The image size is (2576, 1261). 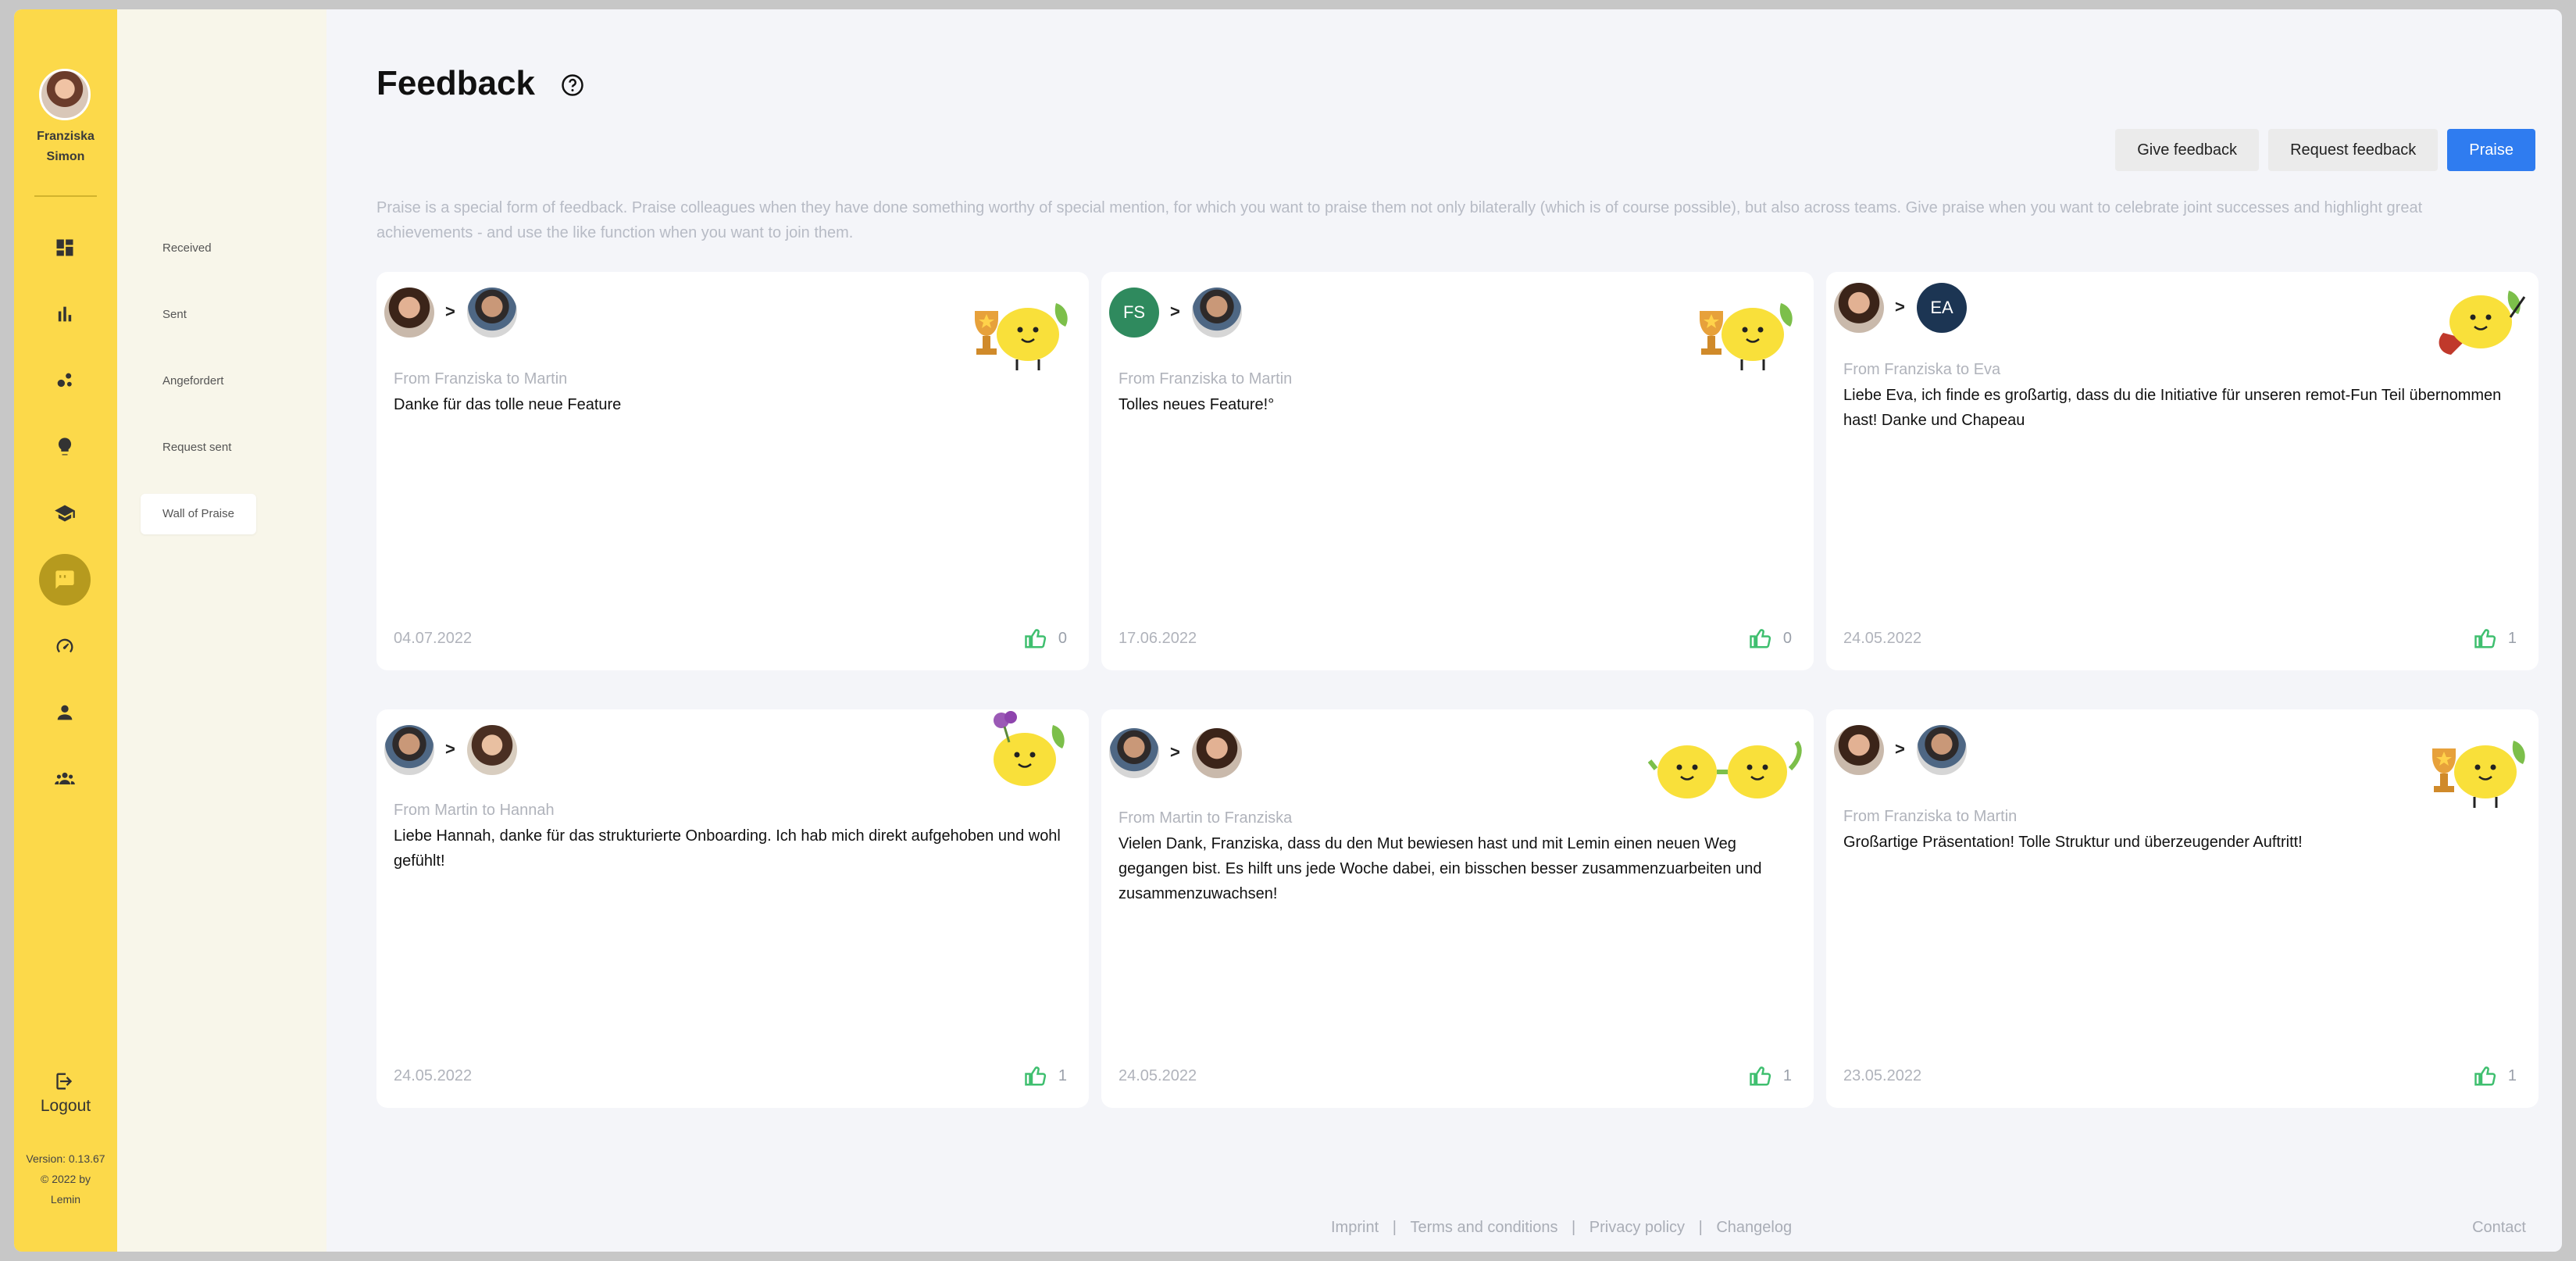 I want to click on rail-item-ideas, so click(x=65, y=447).